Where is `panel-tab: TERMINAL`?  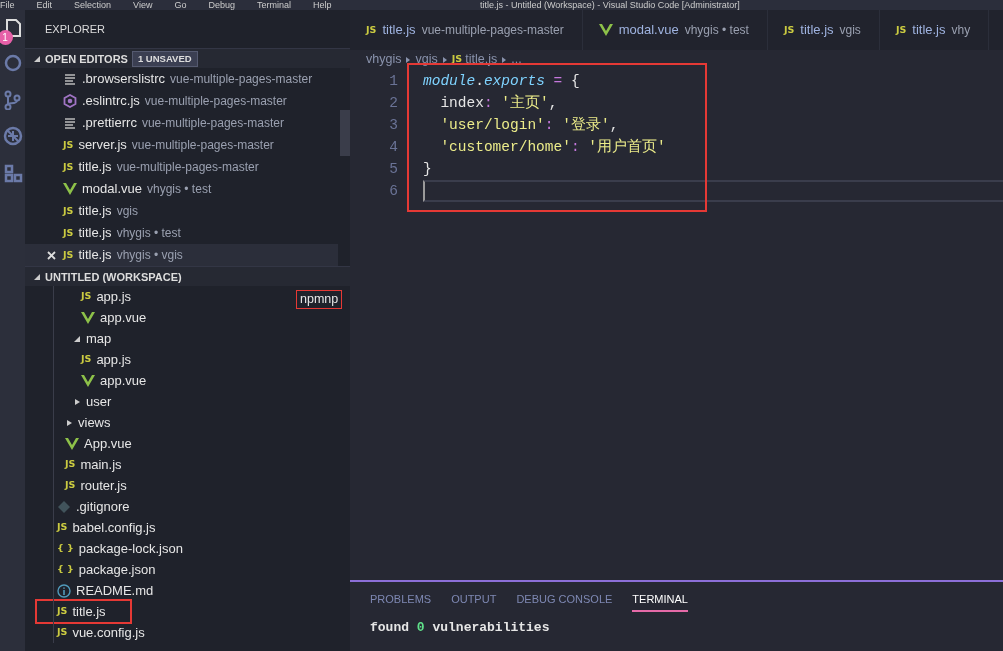
panel-tab: TERMINAL is located at coordinates (660, 600).